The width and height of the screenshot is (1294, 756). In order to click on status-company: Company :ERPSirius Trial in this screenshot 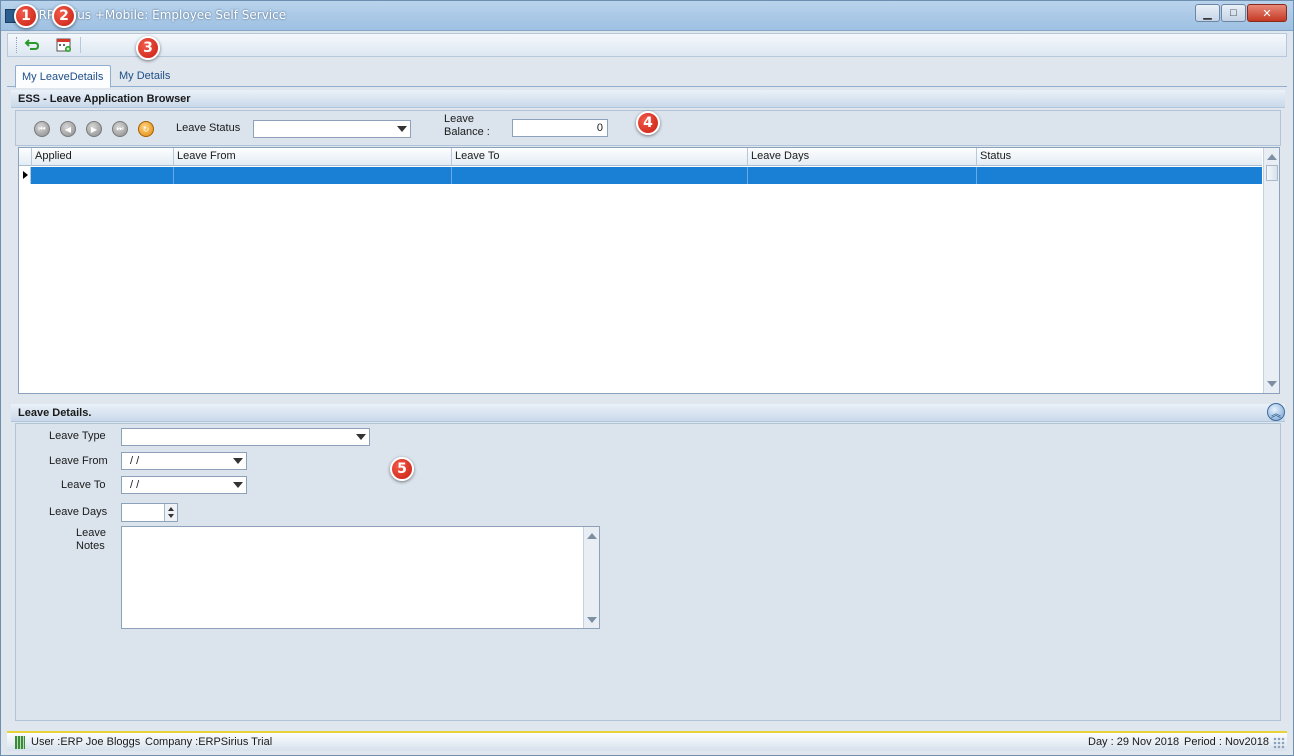, I will do `click(209, 742)`.